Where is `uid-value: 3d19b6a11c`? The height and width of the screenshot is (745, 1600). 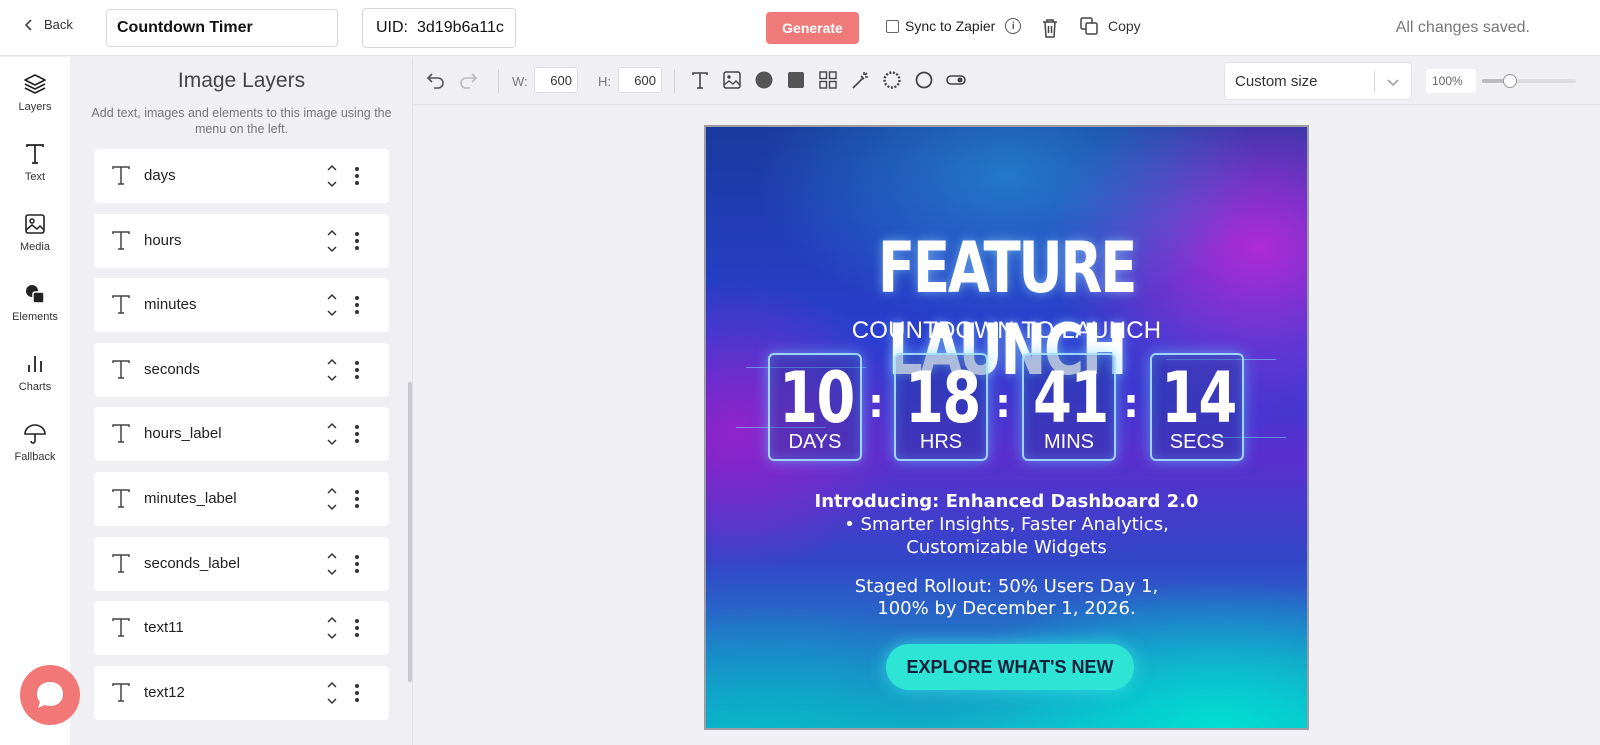 uid-value: 3d19b6a11c is located at coordinates (460, 27).